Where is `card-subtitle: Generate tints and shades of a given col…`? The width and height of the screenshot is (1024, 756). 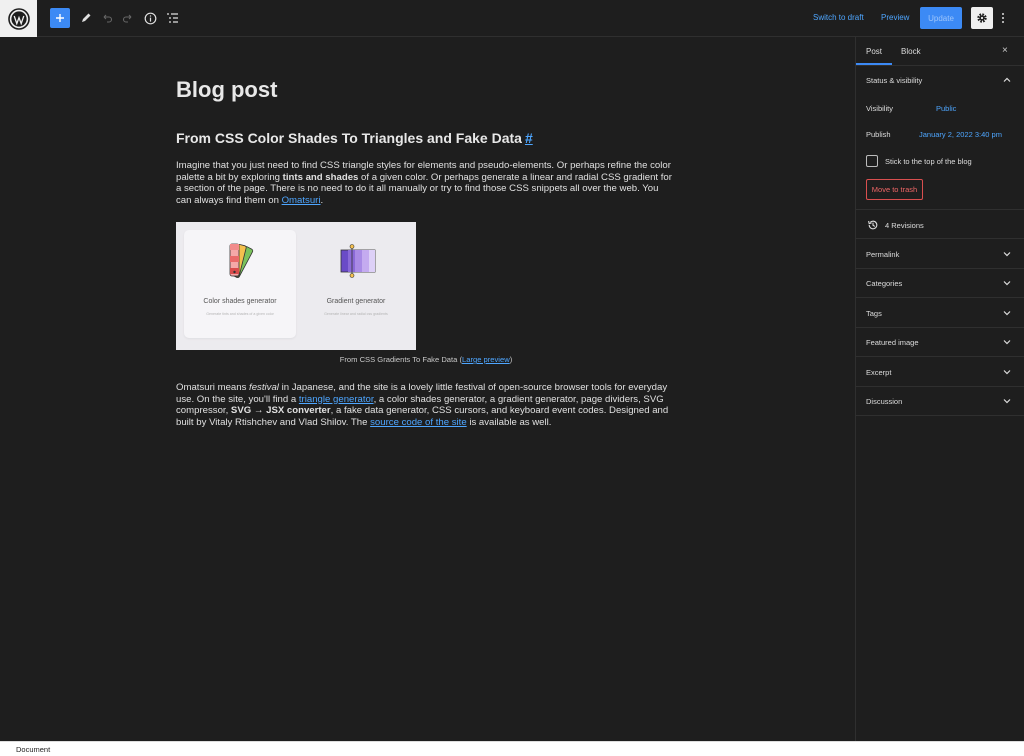
card-subtitle: Generate tints and shades of a given col… is located at coordinates (240, 314).